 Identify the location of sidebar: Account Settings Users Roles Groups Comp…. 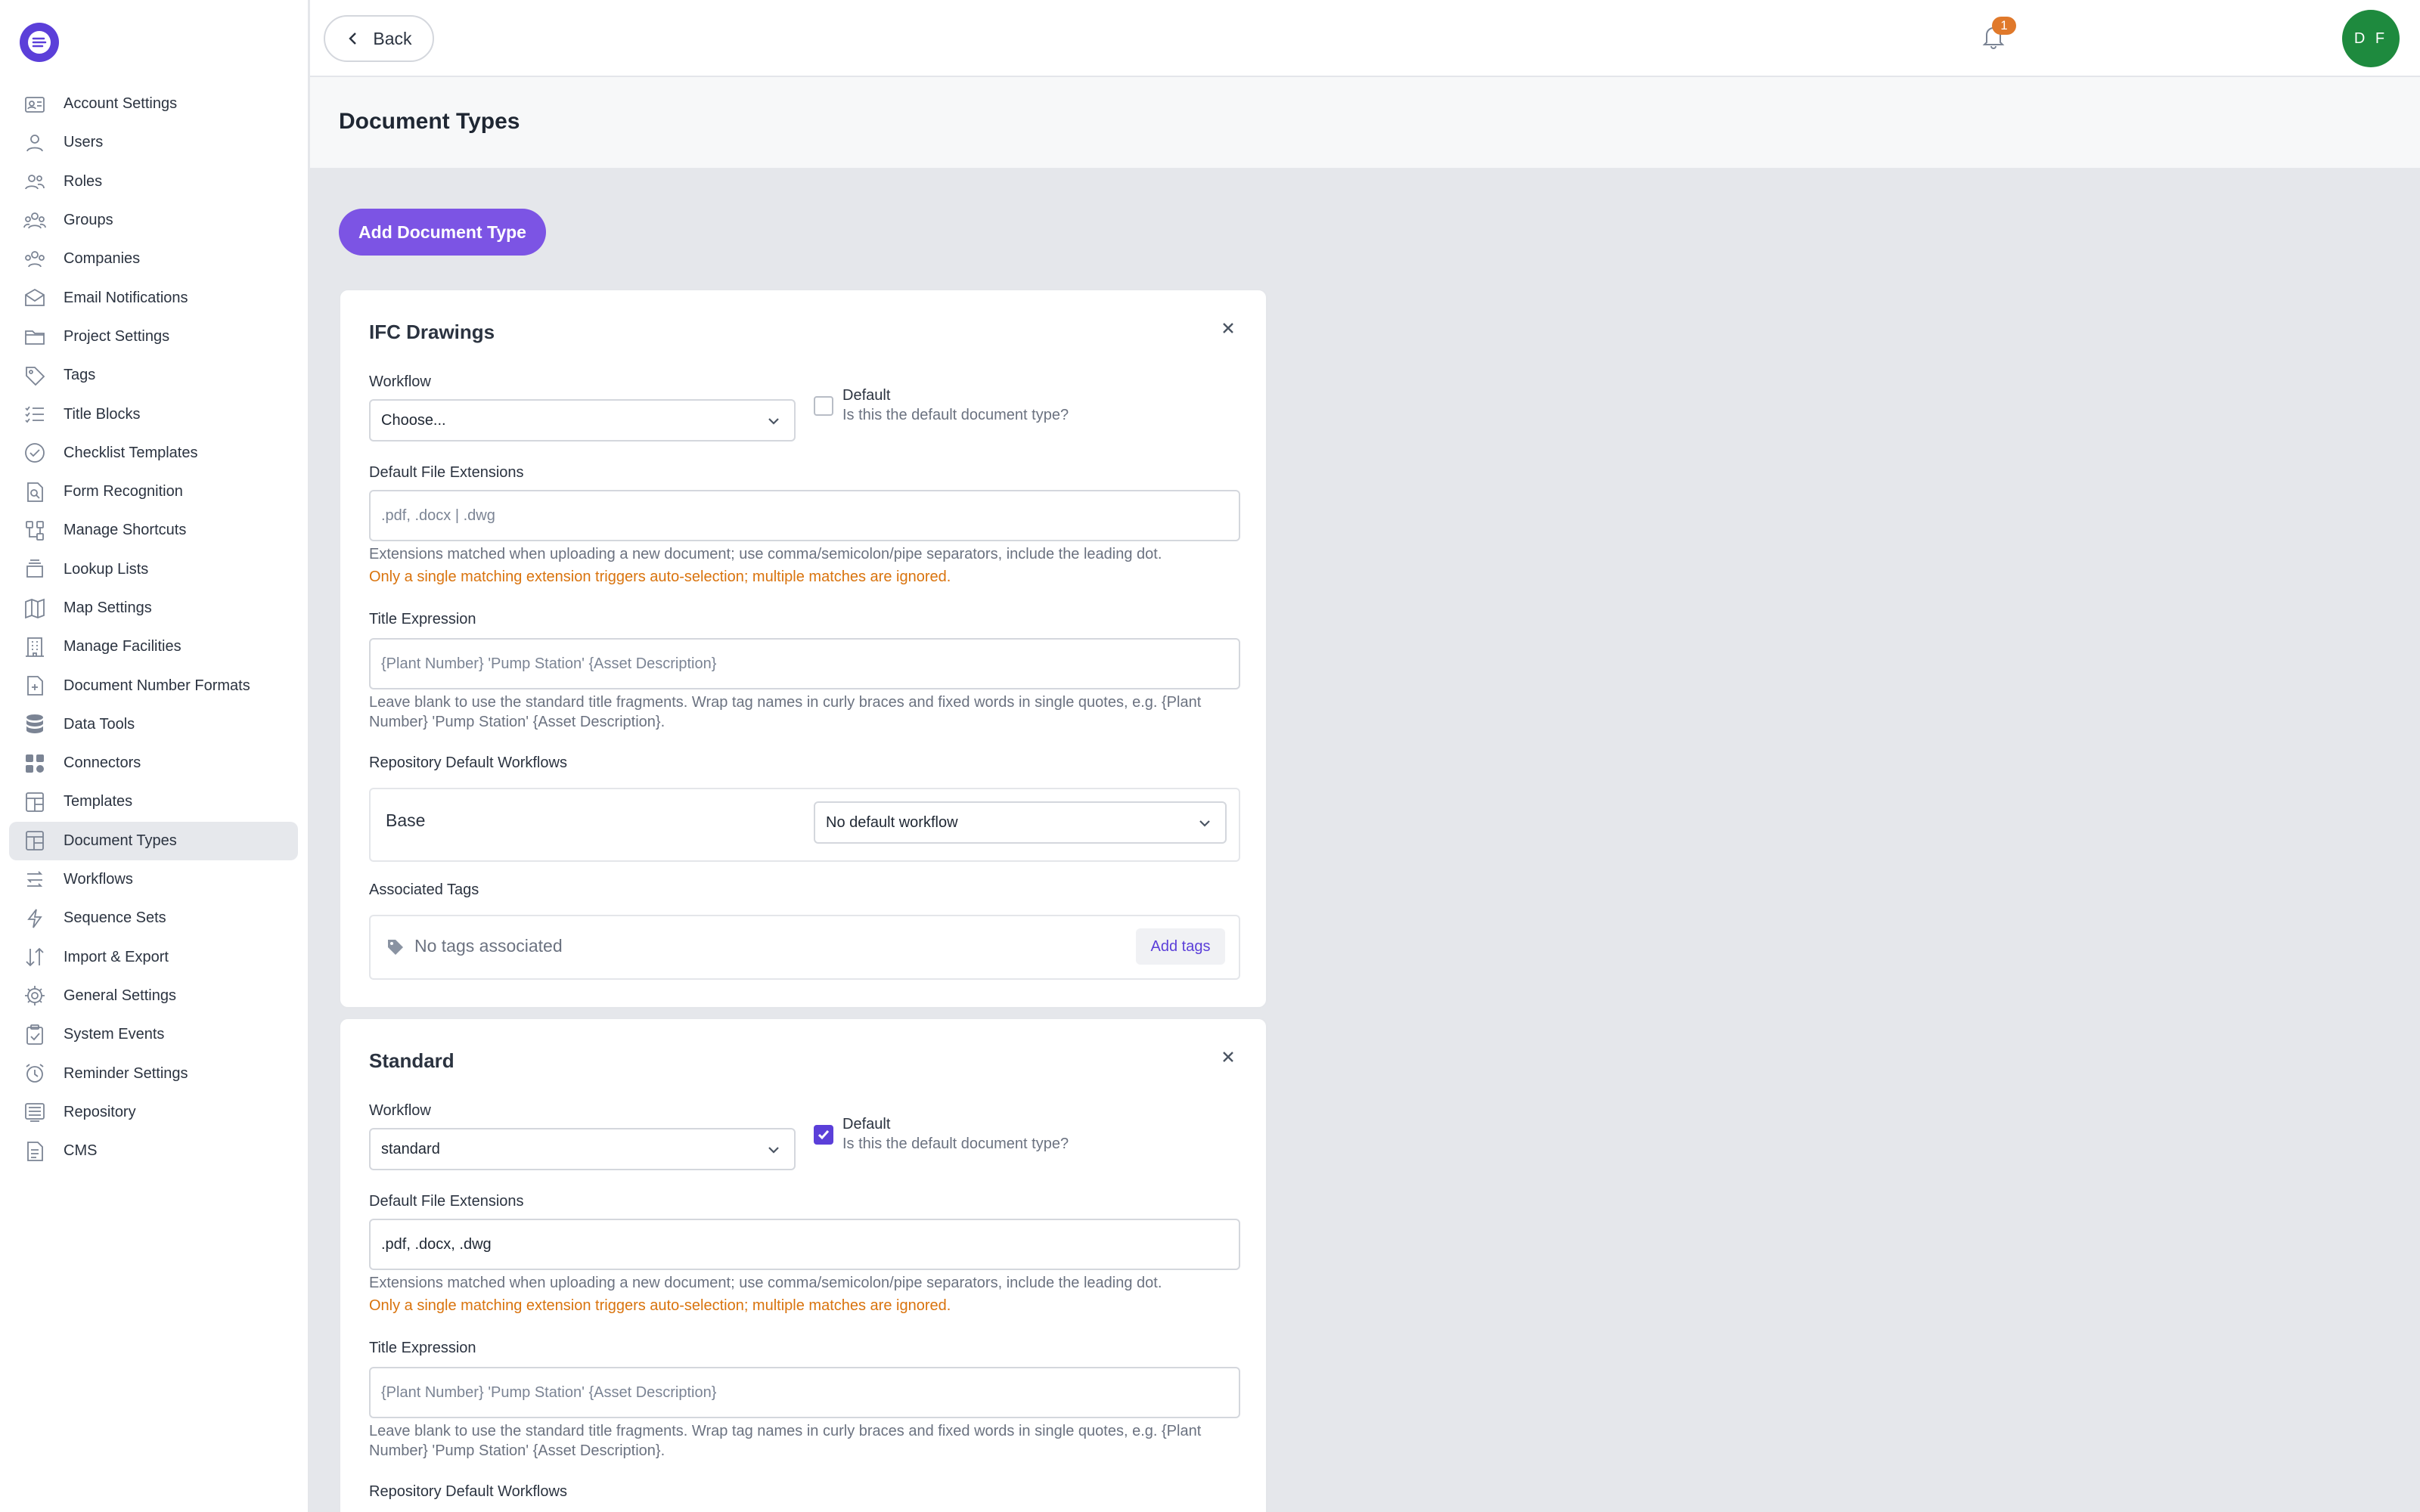
(154, 756).